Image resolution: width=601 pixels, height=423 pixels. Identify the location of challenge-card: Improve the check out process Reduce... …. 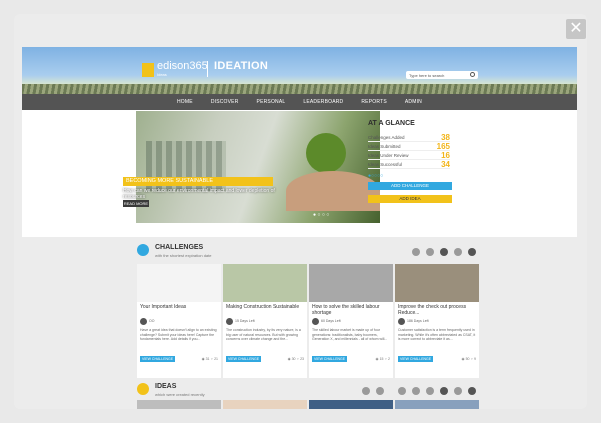
(437, 321).